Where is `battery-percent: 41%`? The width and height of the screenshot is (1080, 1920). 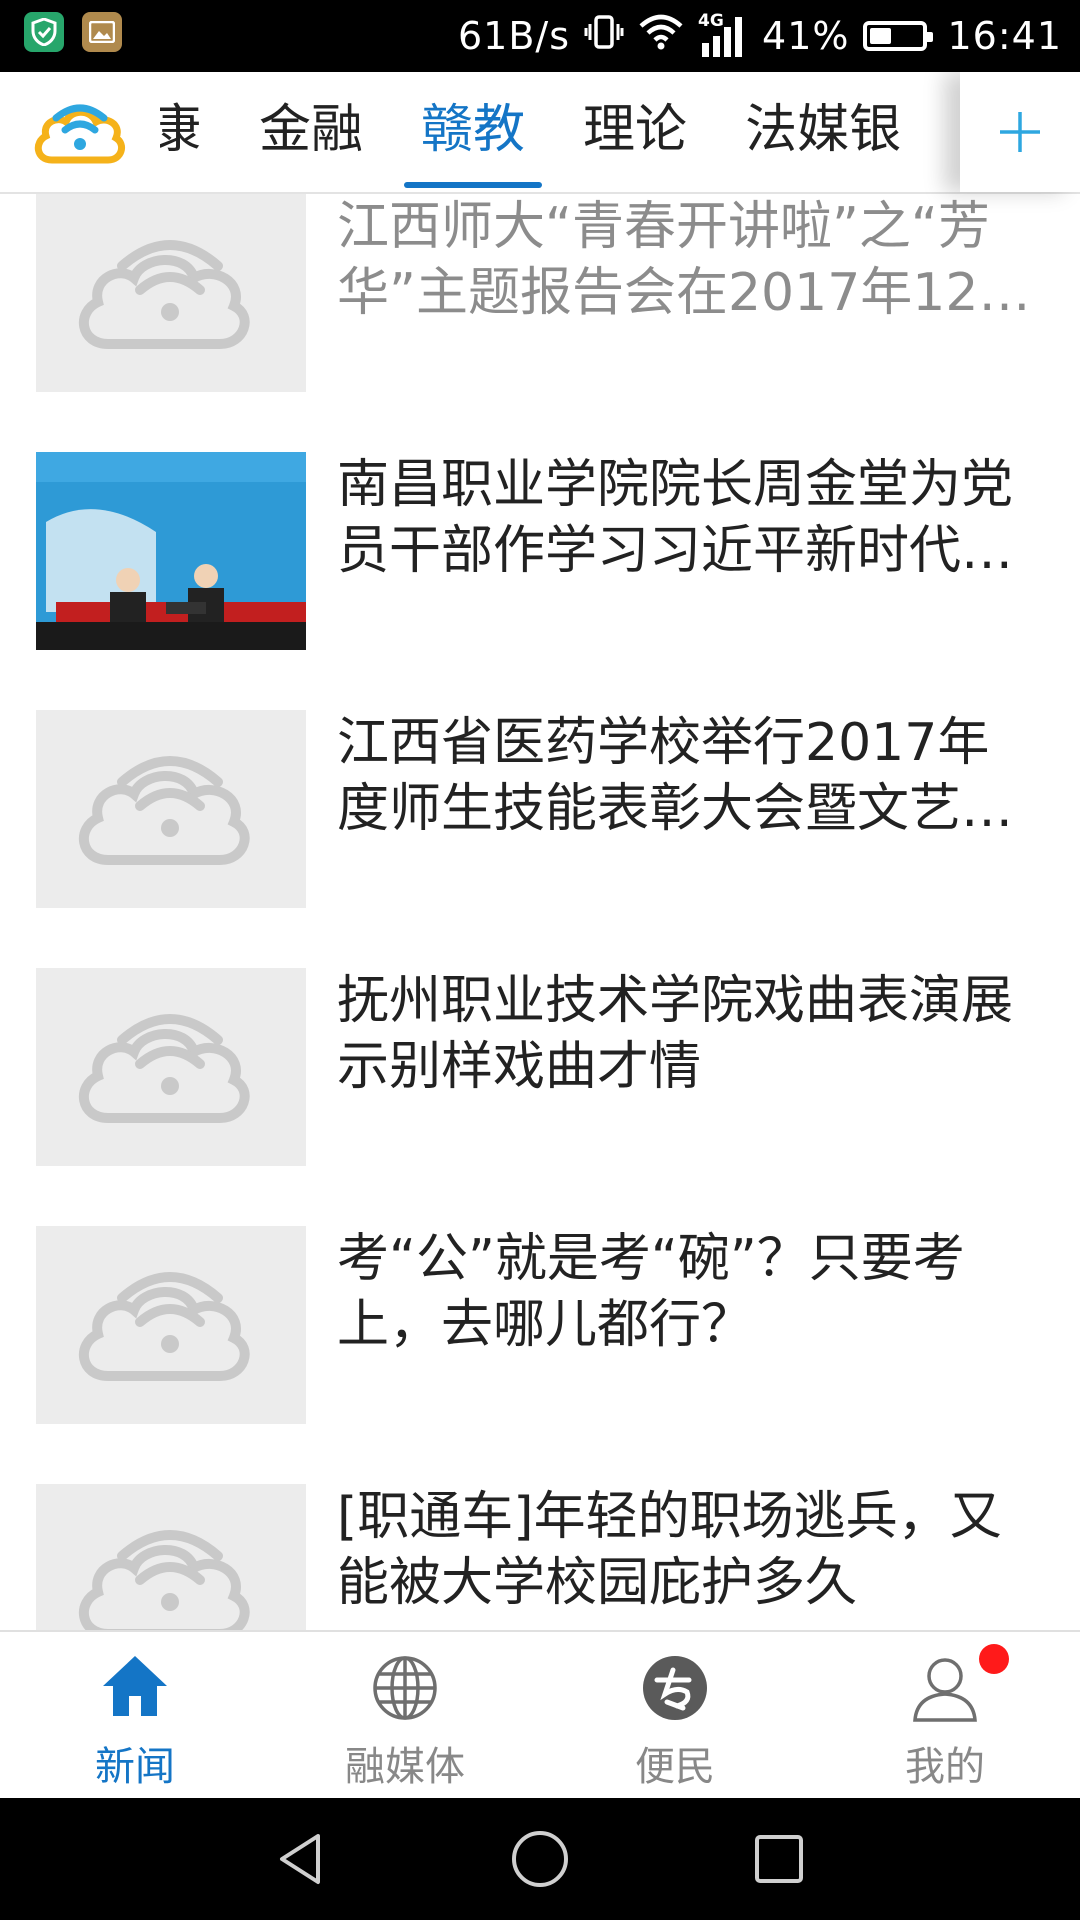 battery-percent: 41% is located at coordinates (806, 36).